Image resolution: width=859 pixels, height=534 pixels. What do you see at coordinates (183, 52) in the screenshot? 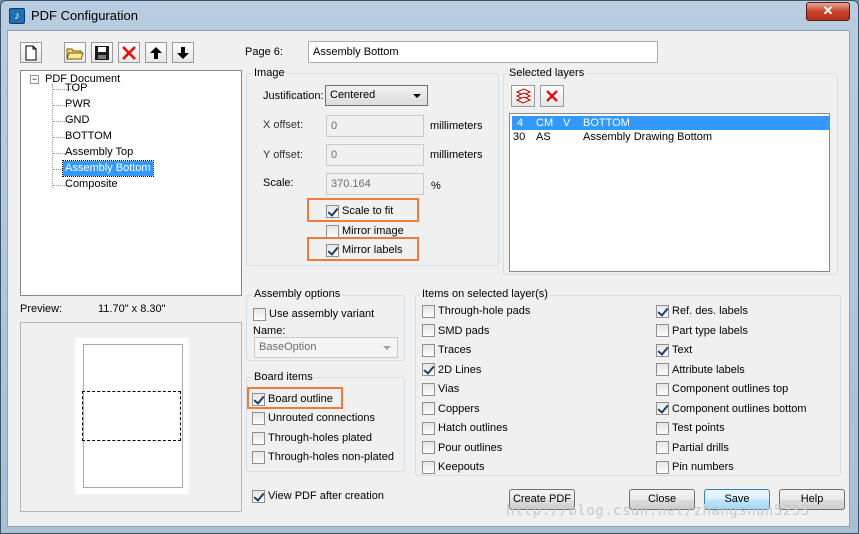
I see `move-down-button` at bounding box center [183, 52].